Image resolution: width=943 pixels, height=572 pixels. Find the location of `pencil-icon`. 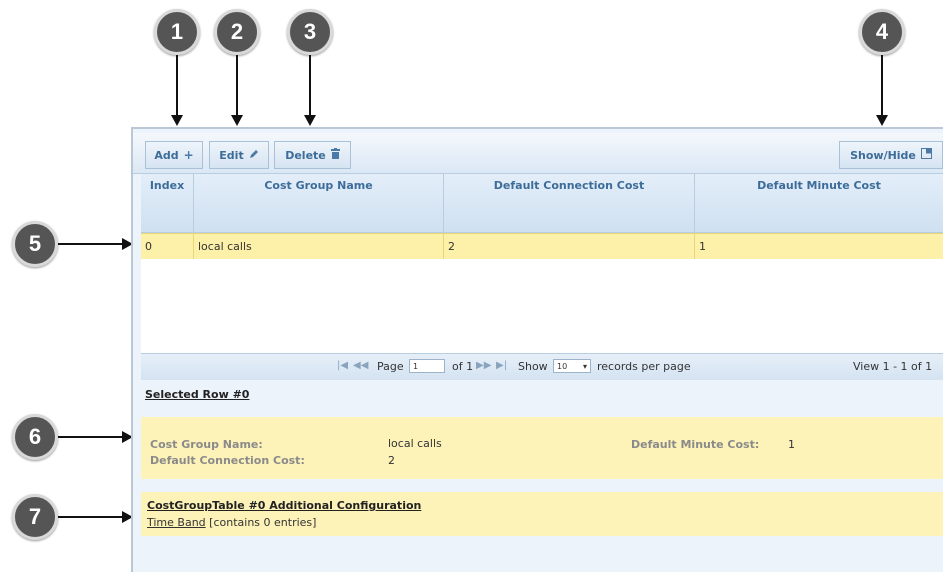

pencil-icon is located at coordinates (254, 155).